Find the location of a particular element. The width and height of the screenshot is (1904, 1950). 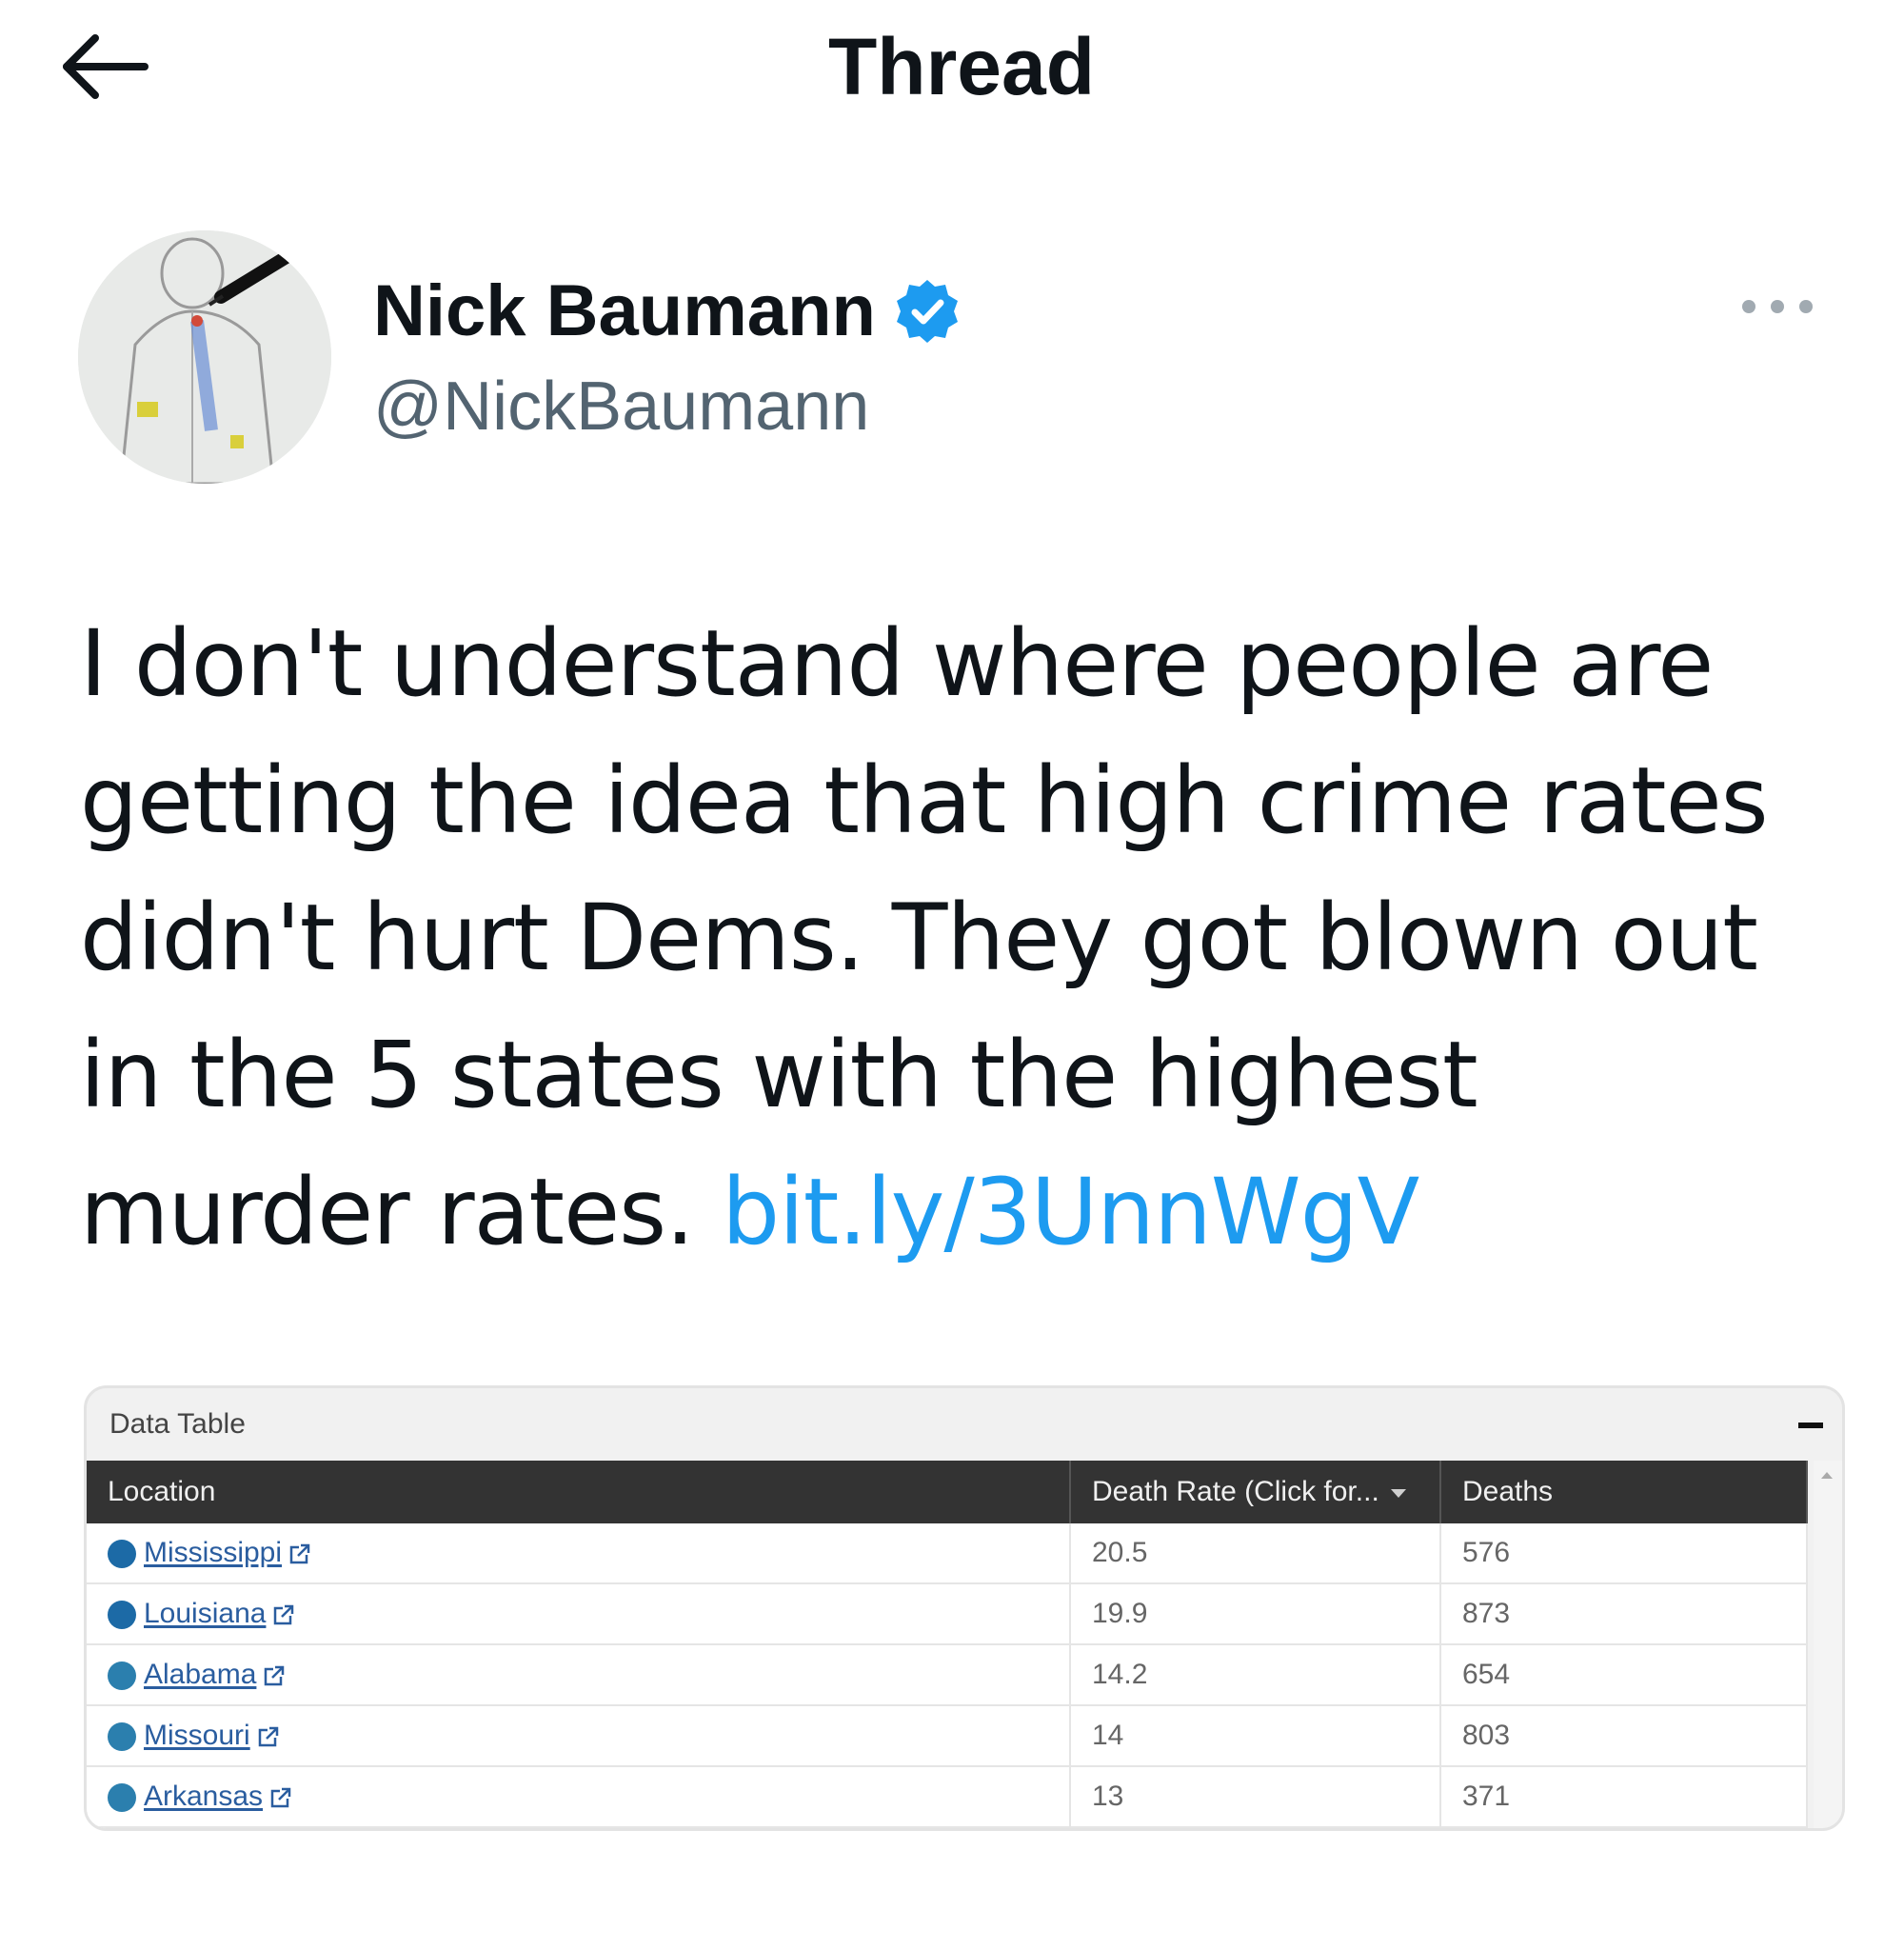

scrollbar is located at coordinates (1828, 1644).